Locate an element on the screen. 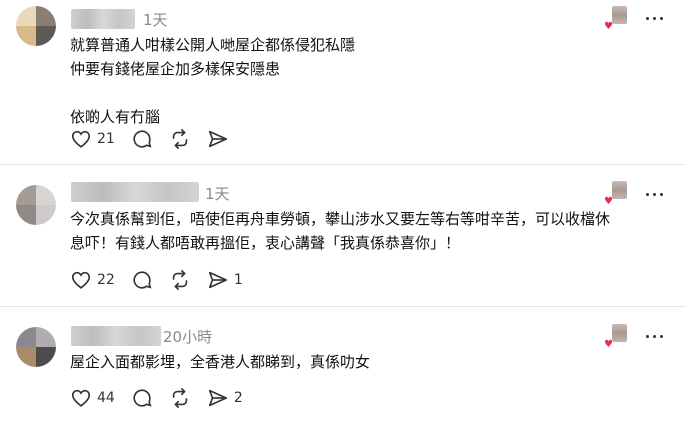 This screenshot has height=421, width=686. share-button: 1 is located at coordinates (225, 280).